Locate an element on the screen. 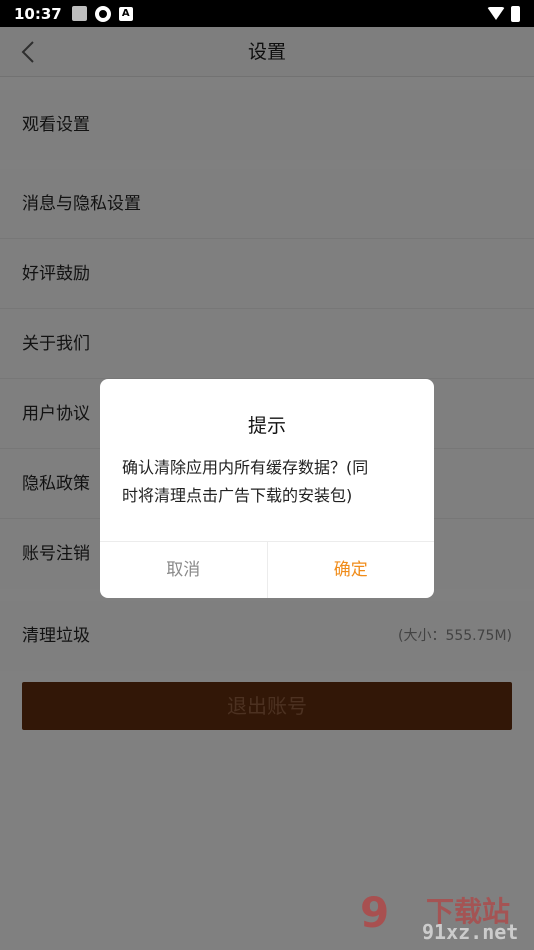 The height and width of the screenshot is (950, 534). watermark-bottom: 91xz.net is located at coordinates (470, 932).